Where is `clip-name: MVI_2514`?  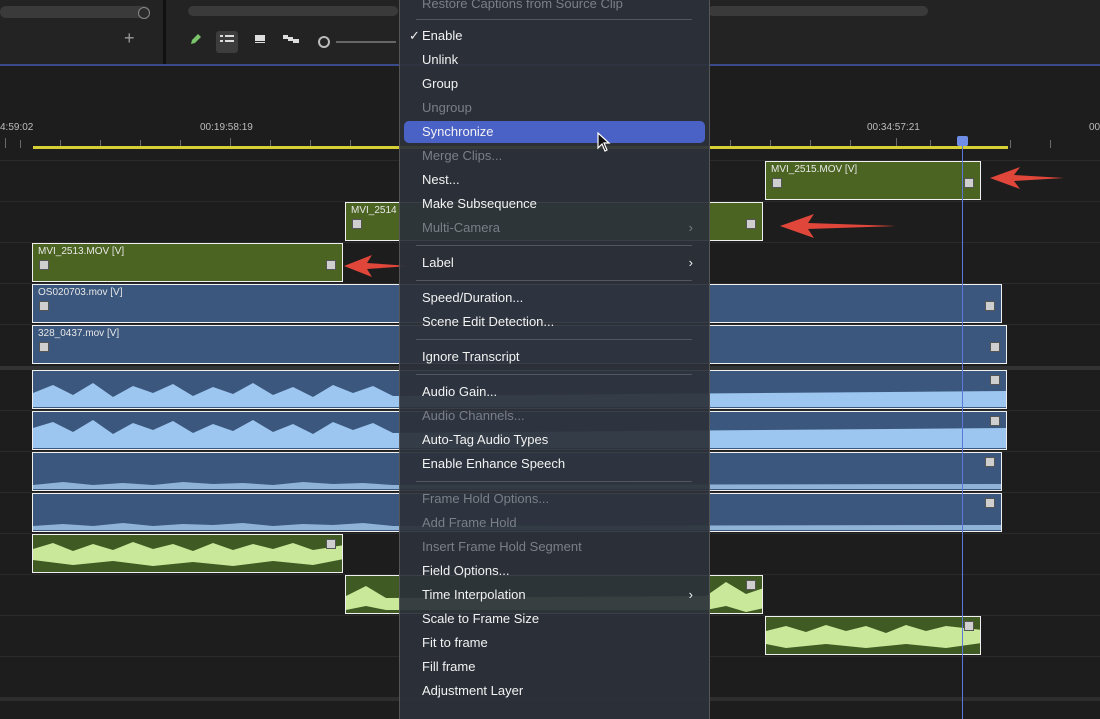 clip-name: MVI_2514 is located at coordinates (374, 210).